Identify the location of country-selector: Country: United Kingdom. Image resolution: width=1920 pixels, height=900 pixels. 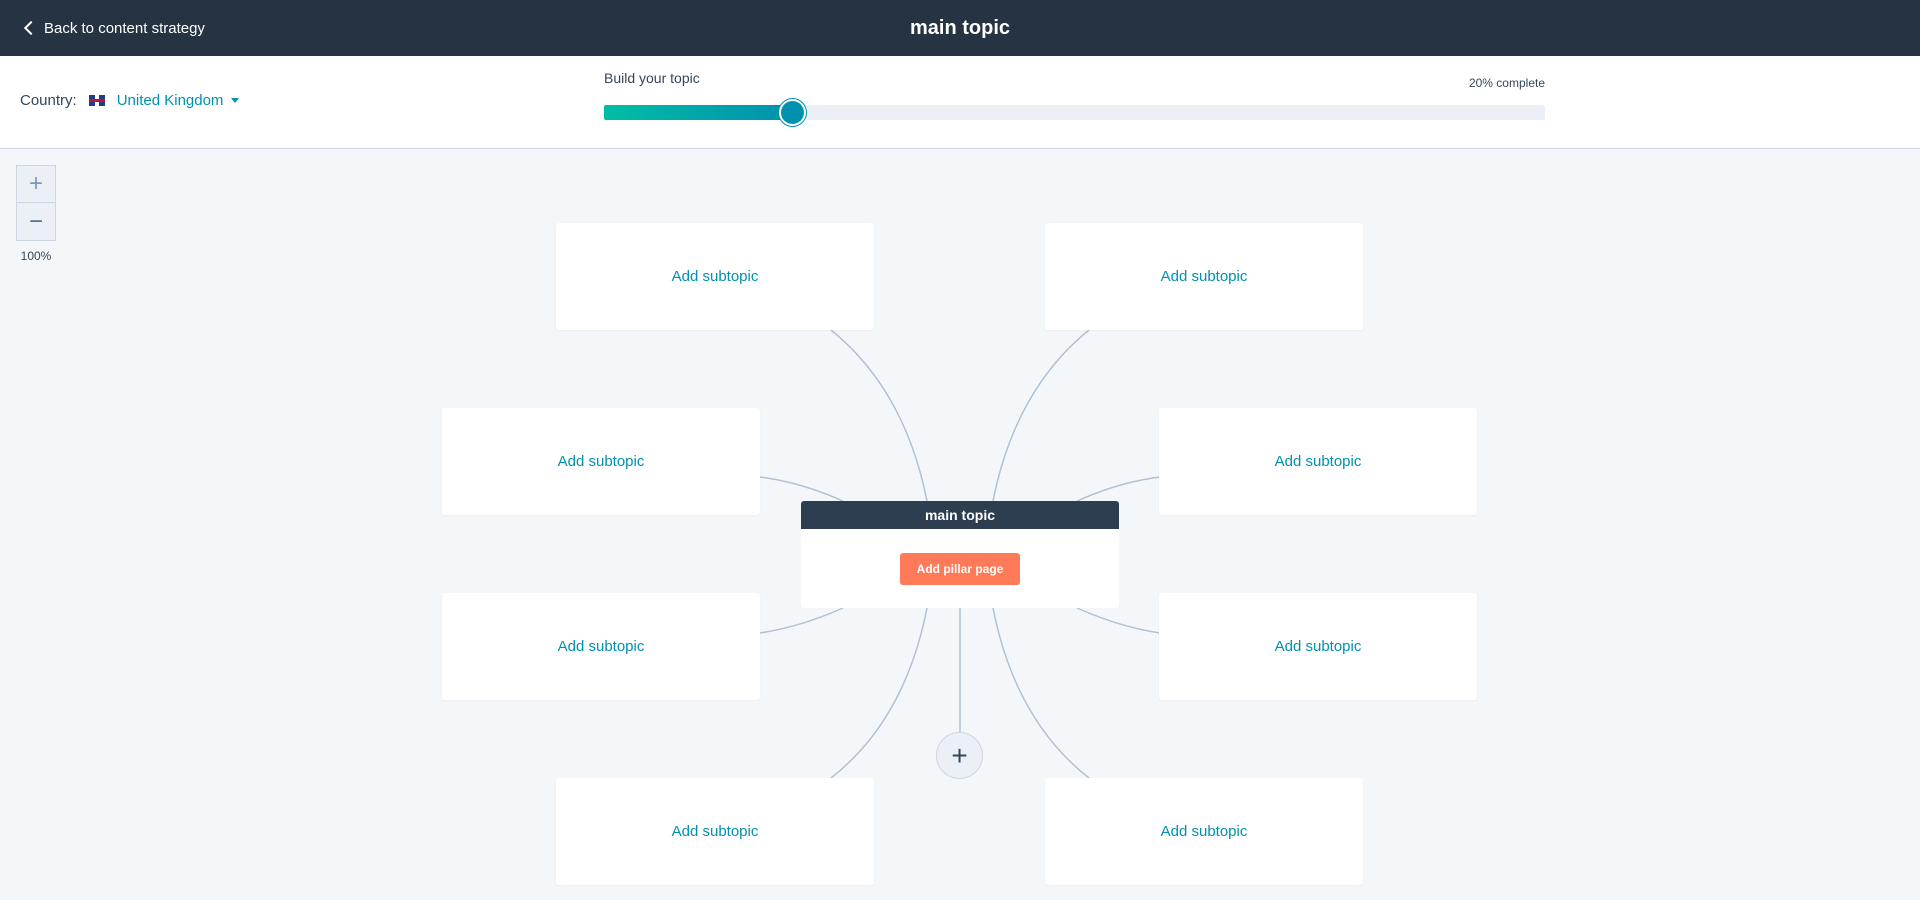
(130, 100).